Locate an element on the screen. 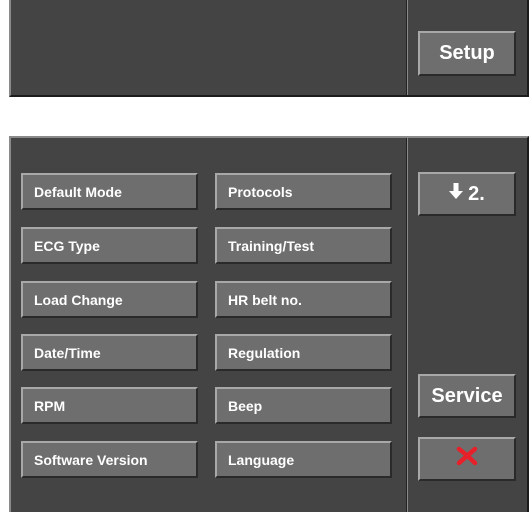  language-button: Language is located at coordinates (303, 459).